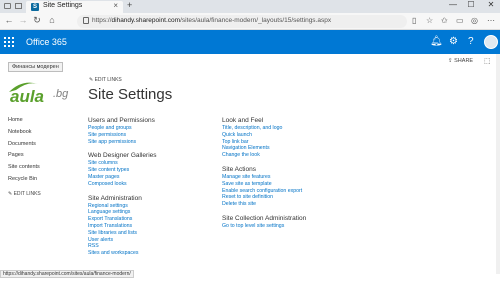  Describe the element at coordinates (264, 218) in the screenshot. I see `section-title: Site Collection Administration` at that location.